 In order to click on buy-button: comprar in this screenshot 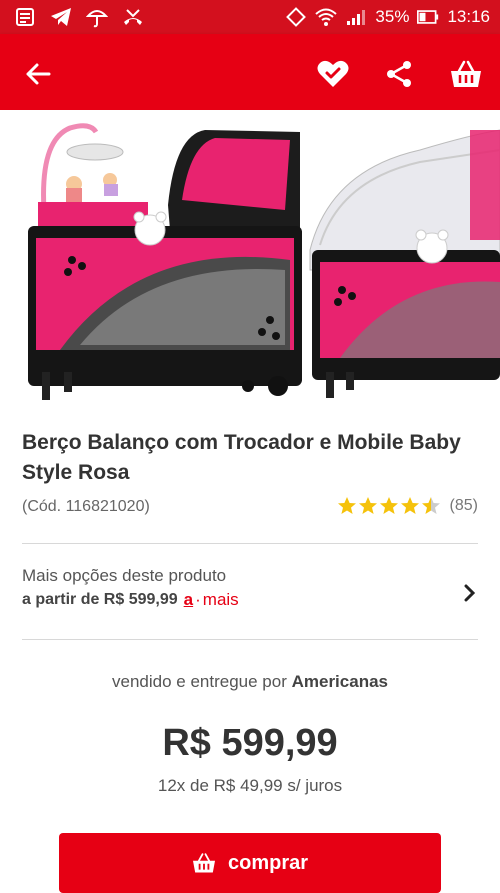, I will do `click(250, 863)`.